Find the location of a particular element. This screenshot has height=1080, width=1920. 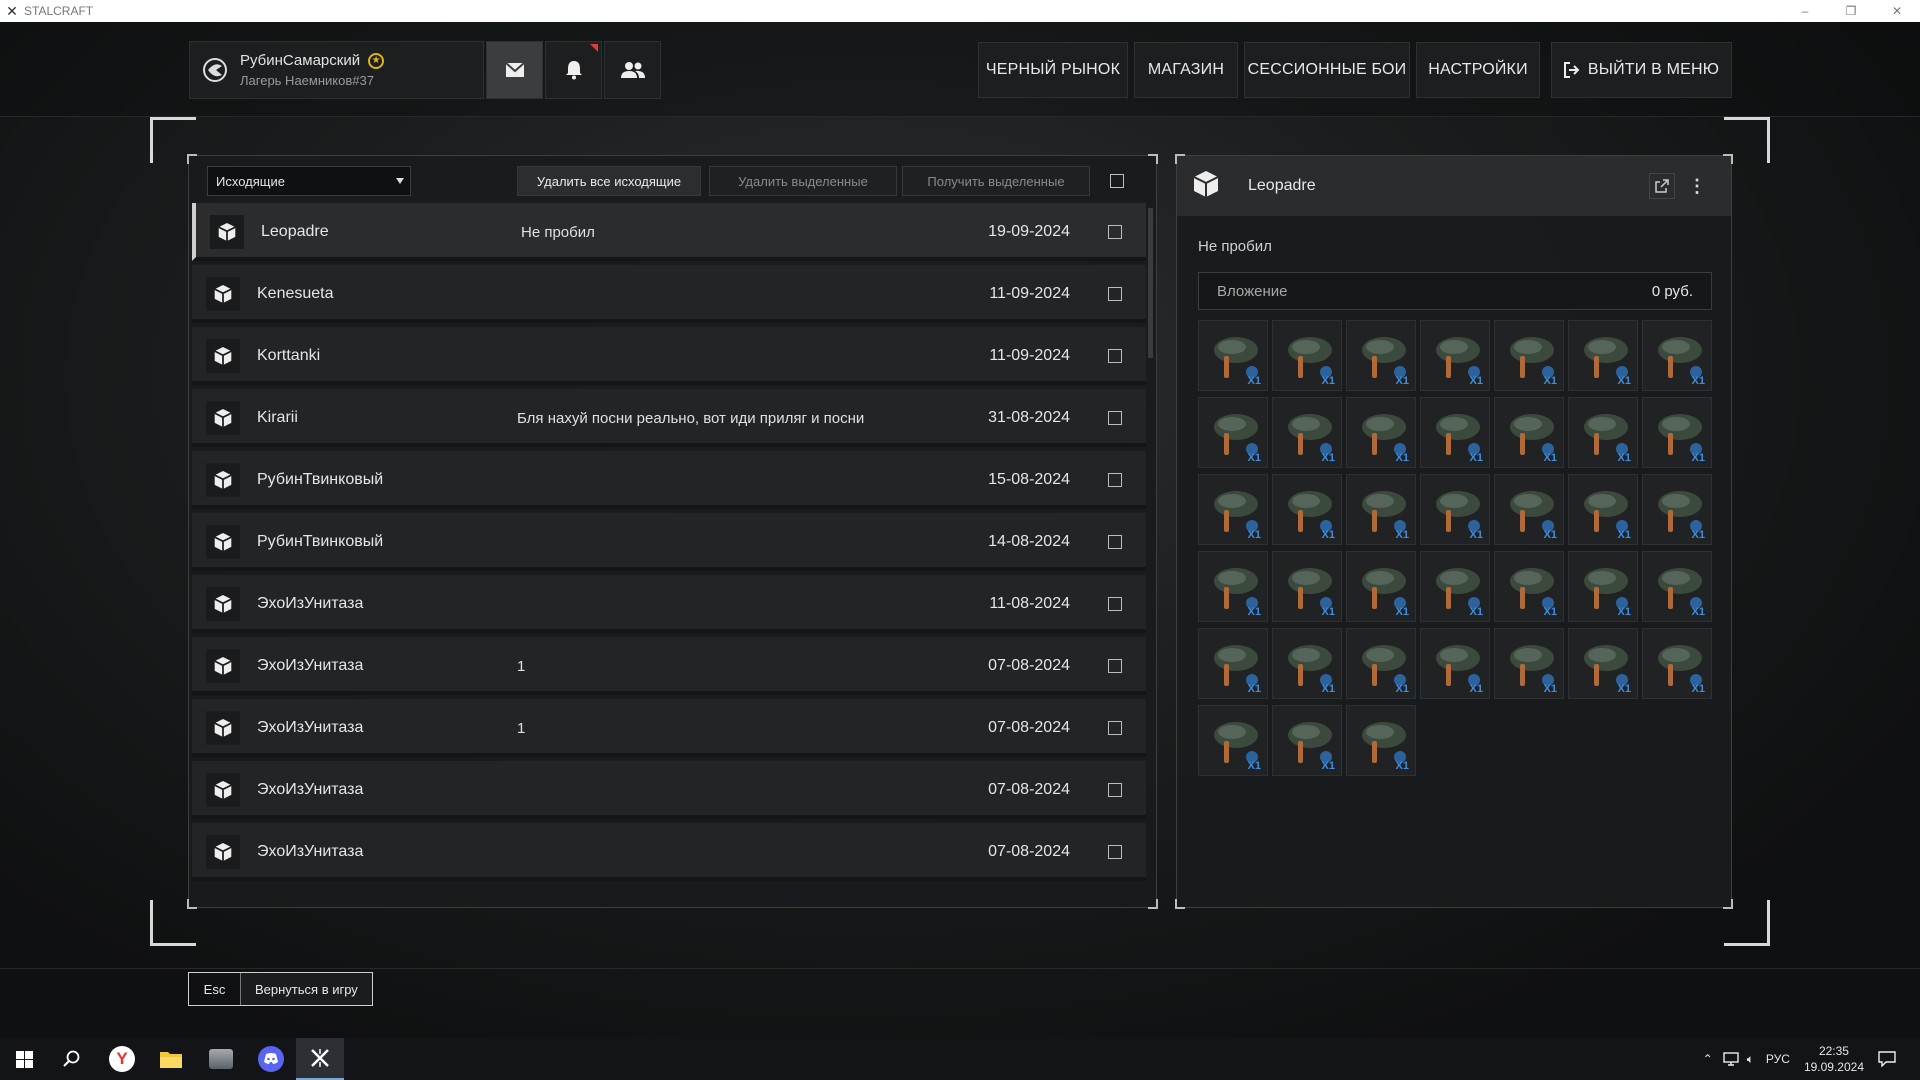

mail-row: РубинТвинковый 15-08-2024 is located at coordinates (669, 480).